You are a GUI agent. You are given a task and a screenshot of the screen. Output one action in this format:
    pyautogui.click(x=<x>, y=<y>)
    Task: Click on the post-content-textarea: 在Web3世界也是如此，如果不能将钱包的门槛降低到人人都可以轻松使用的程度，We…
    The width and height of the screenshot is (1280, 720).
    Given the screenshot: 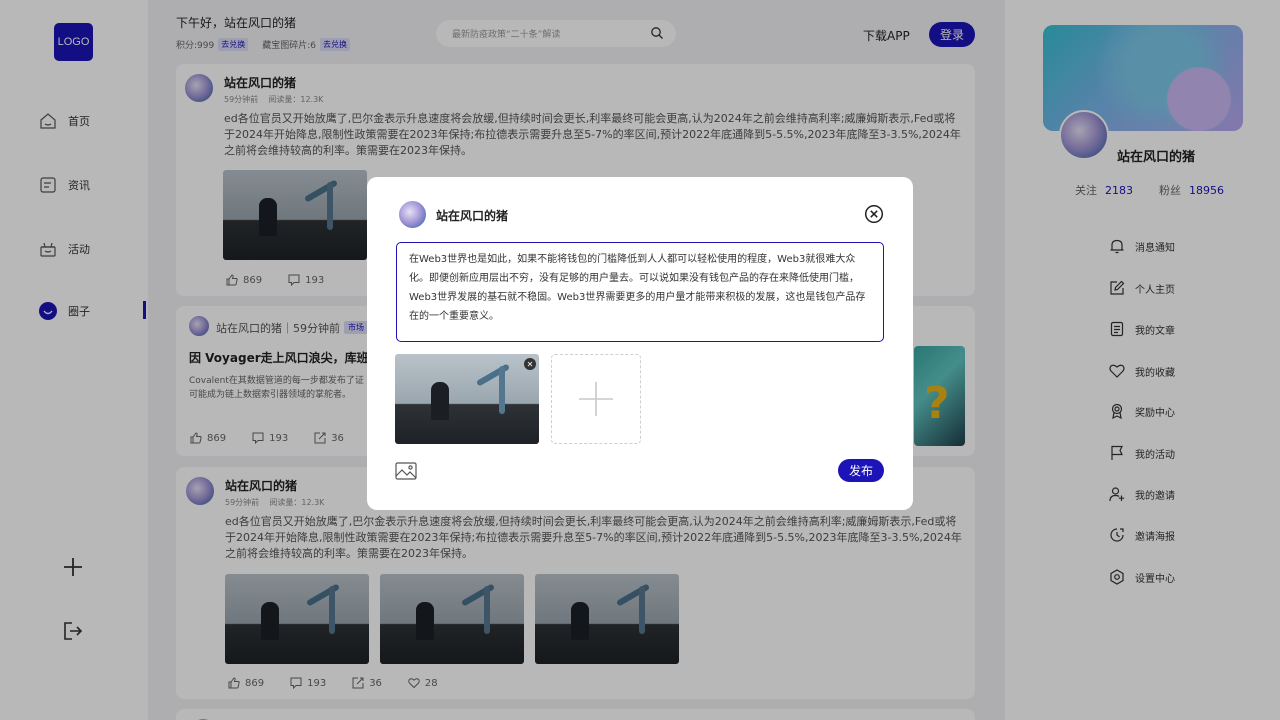 What is the action you would take?
    pyautogui.click(x=640, y=292)
    